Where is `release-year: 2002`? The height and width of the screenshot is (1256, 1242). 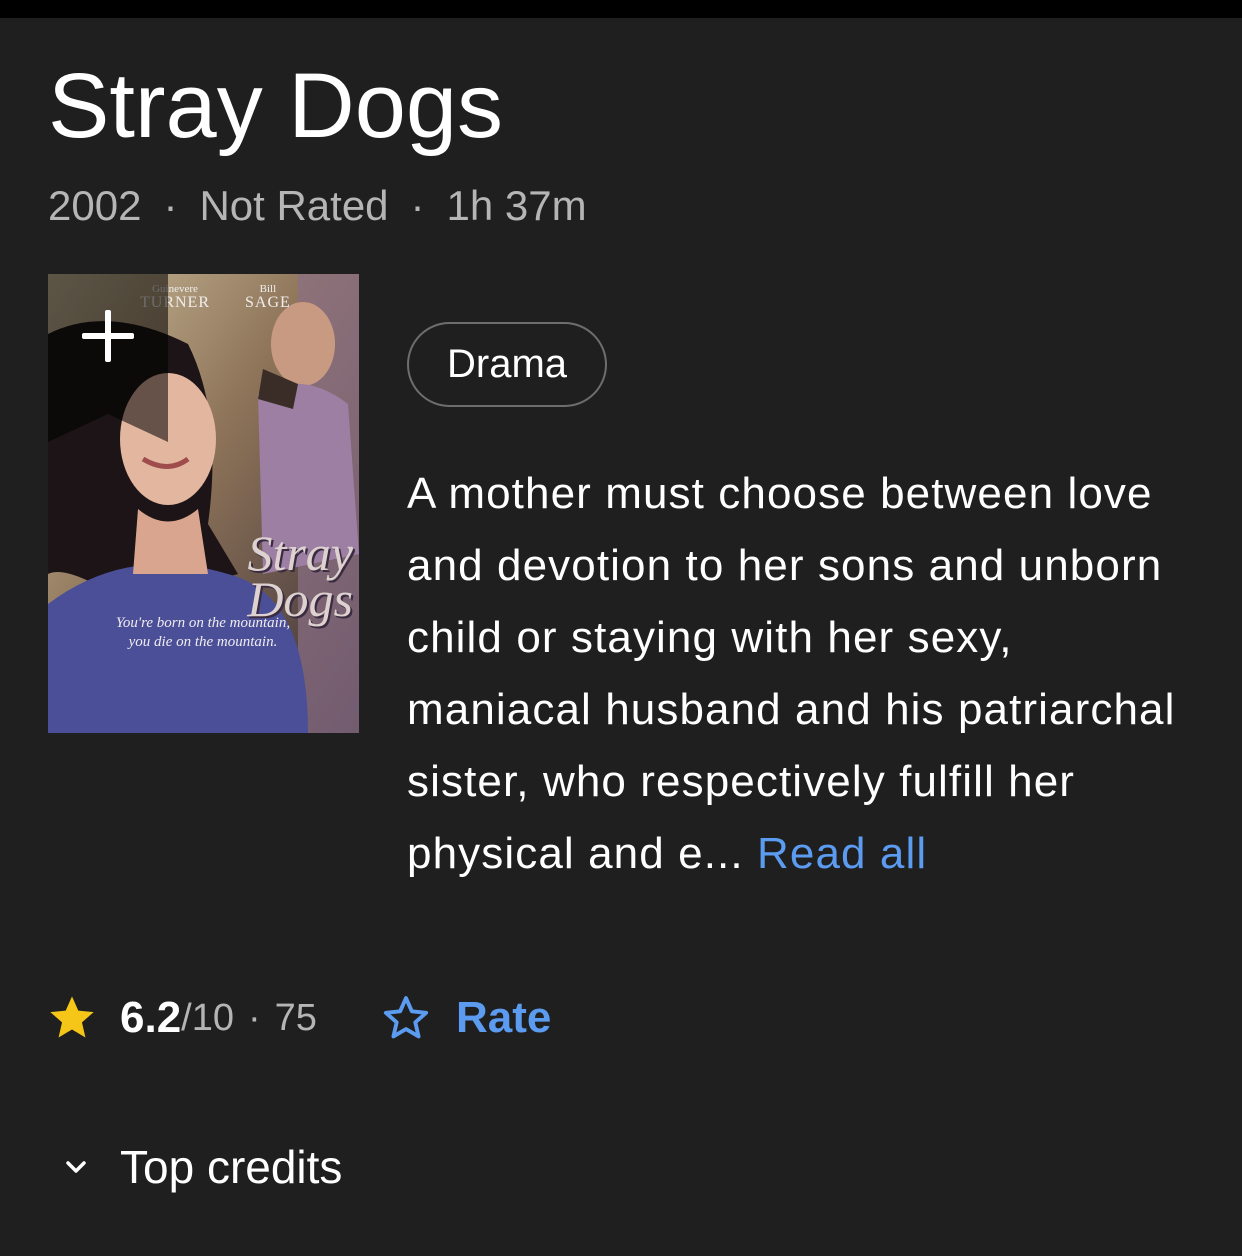
release-year: 2002 is located at coordinates (94, 205).